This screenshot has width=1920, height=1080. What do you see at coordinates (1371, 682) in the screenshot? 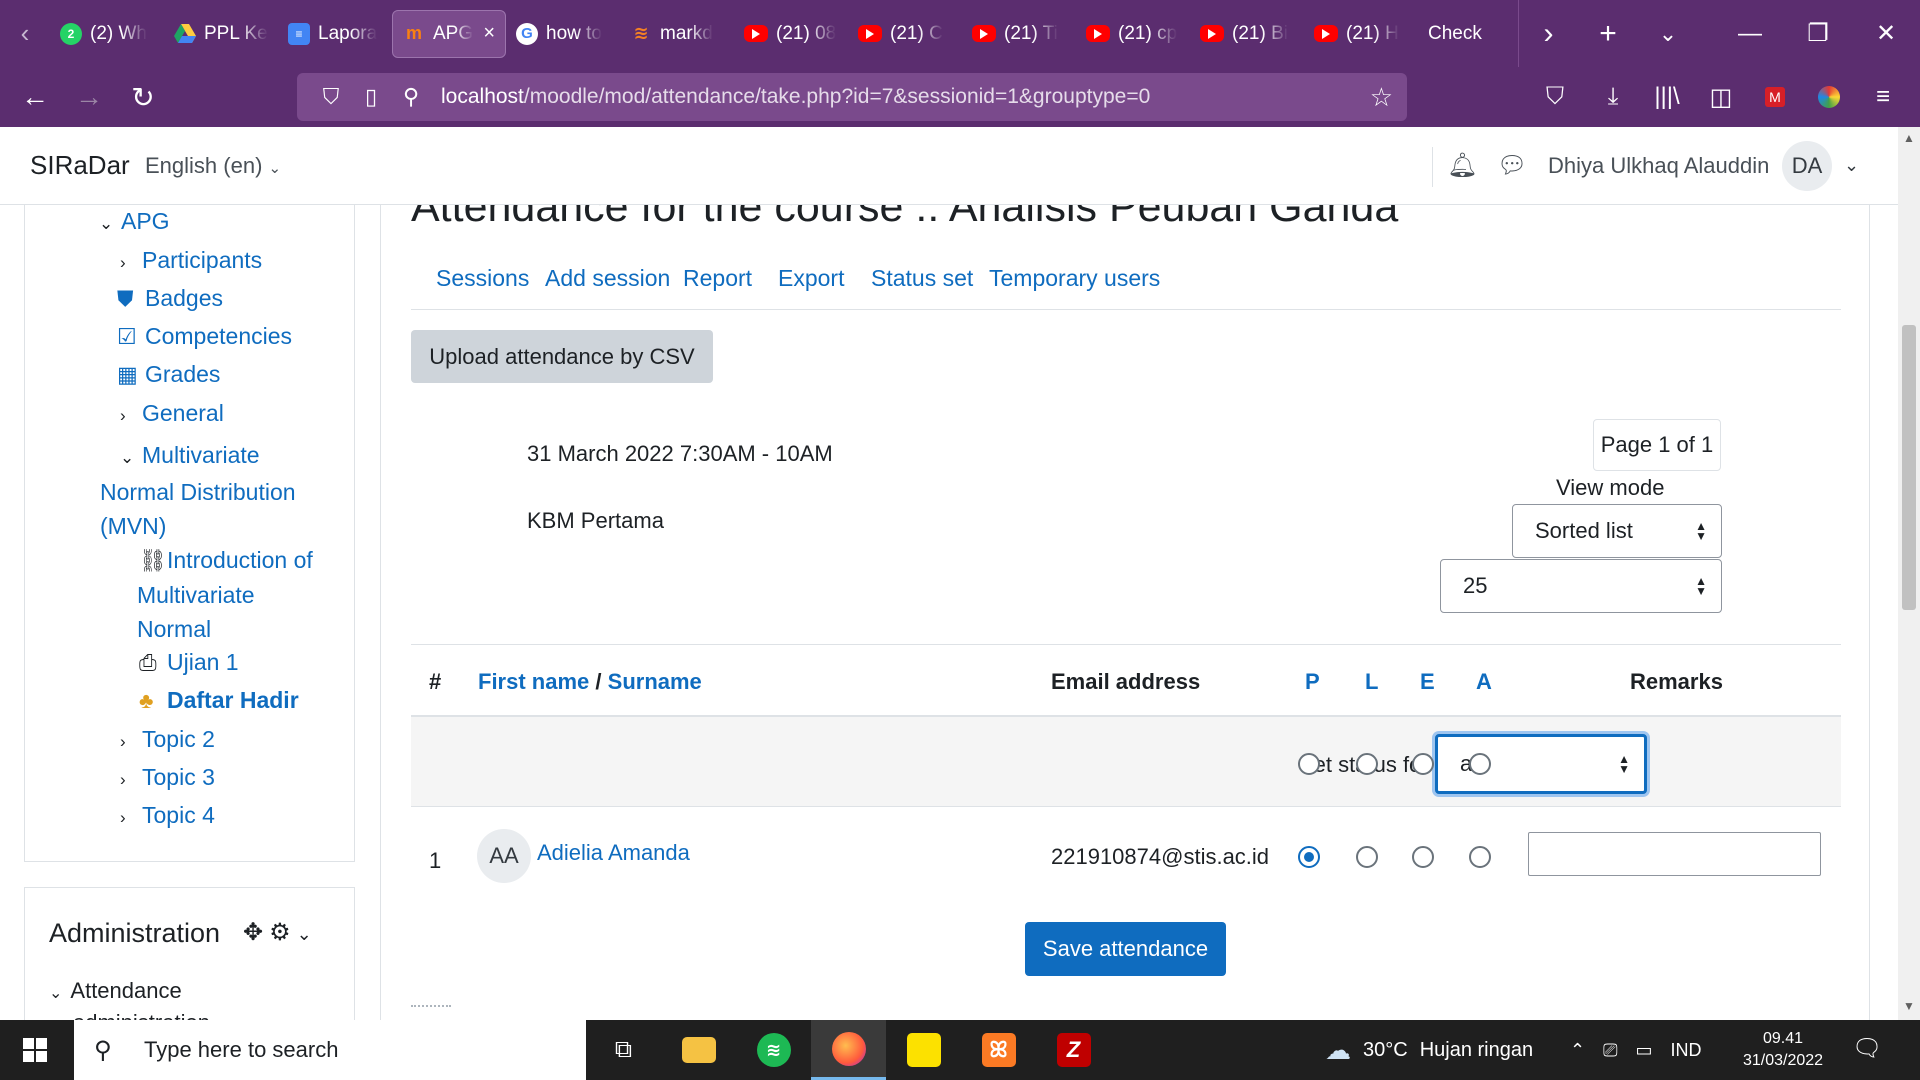
I see `column-header-status-late: L` at bounding box center [1371, 682].